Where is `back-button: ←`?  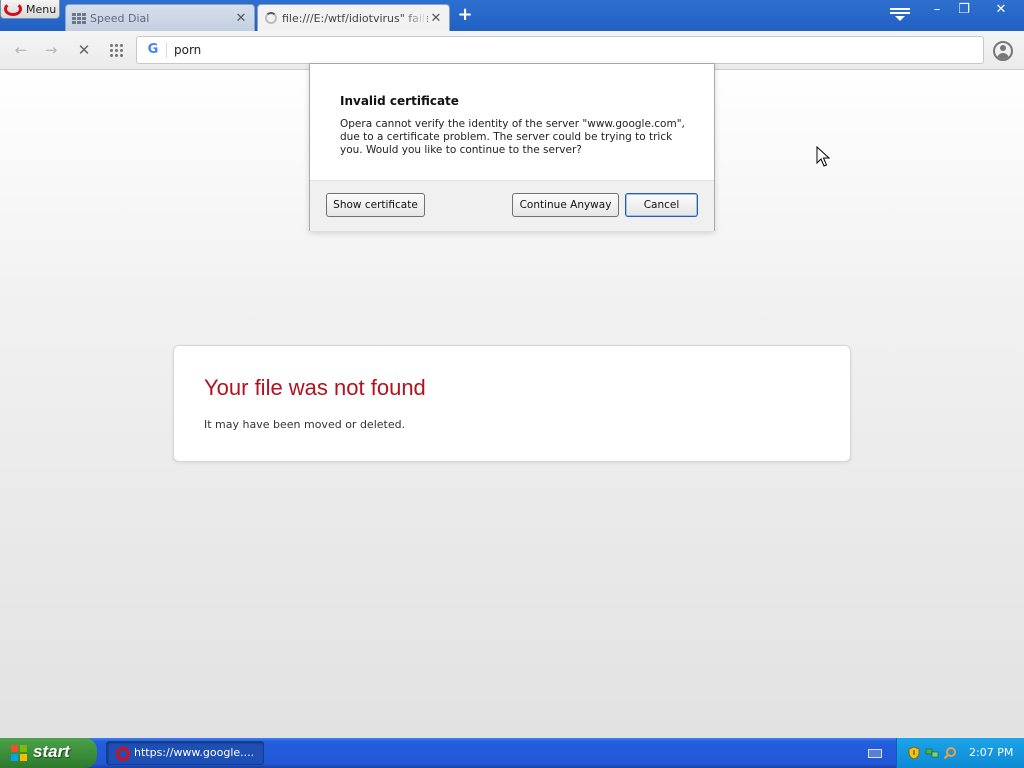 back-button: ← is located at coordinates (21, 50).